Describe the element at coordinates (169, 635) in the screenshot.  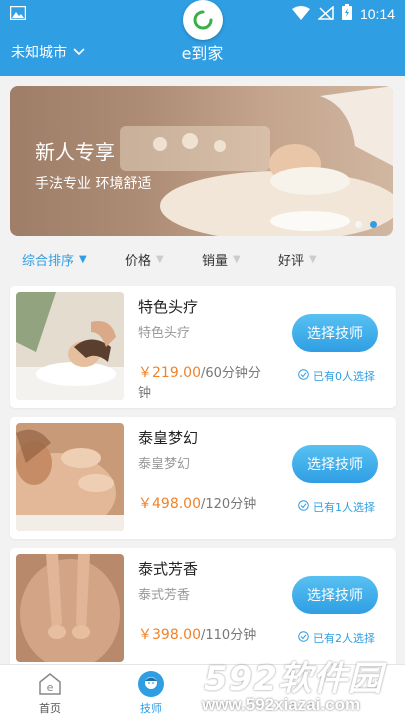
I see `price-amount: ￥398.00` at that location.